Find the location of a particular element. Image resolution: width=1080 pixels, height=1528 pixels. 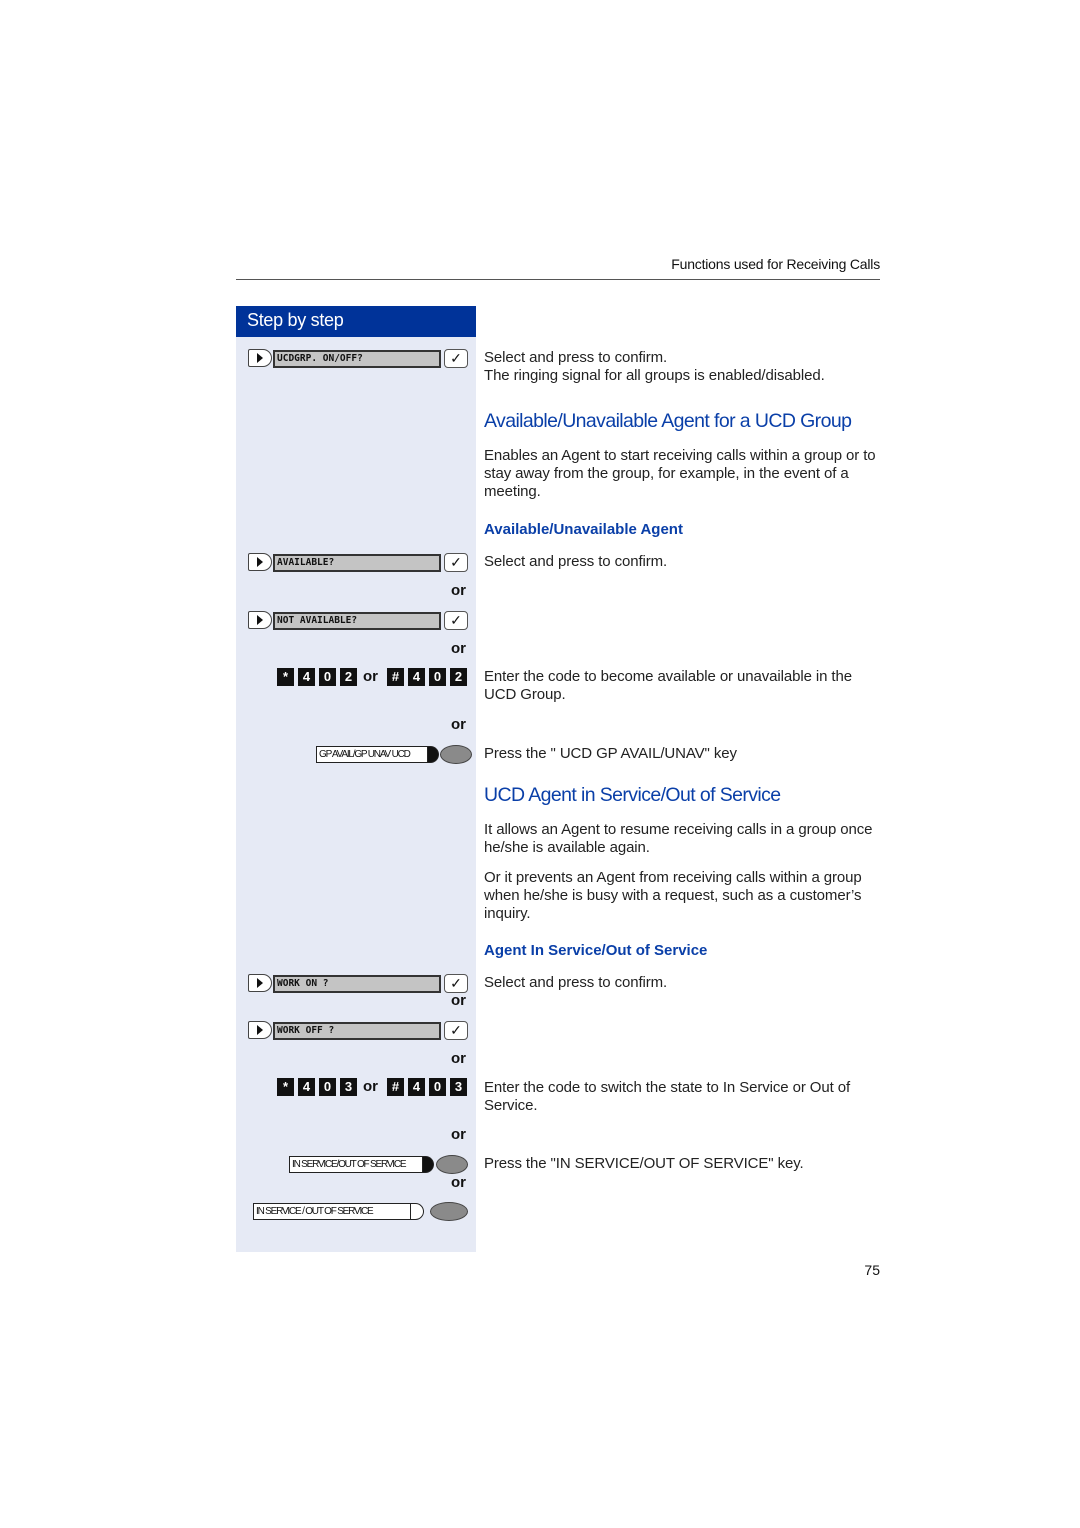

section-title-in-service: UCD Agent in Service/Out of Service is located at coordinates (632, 795).